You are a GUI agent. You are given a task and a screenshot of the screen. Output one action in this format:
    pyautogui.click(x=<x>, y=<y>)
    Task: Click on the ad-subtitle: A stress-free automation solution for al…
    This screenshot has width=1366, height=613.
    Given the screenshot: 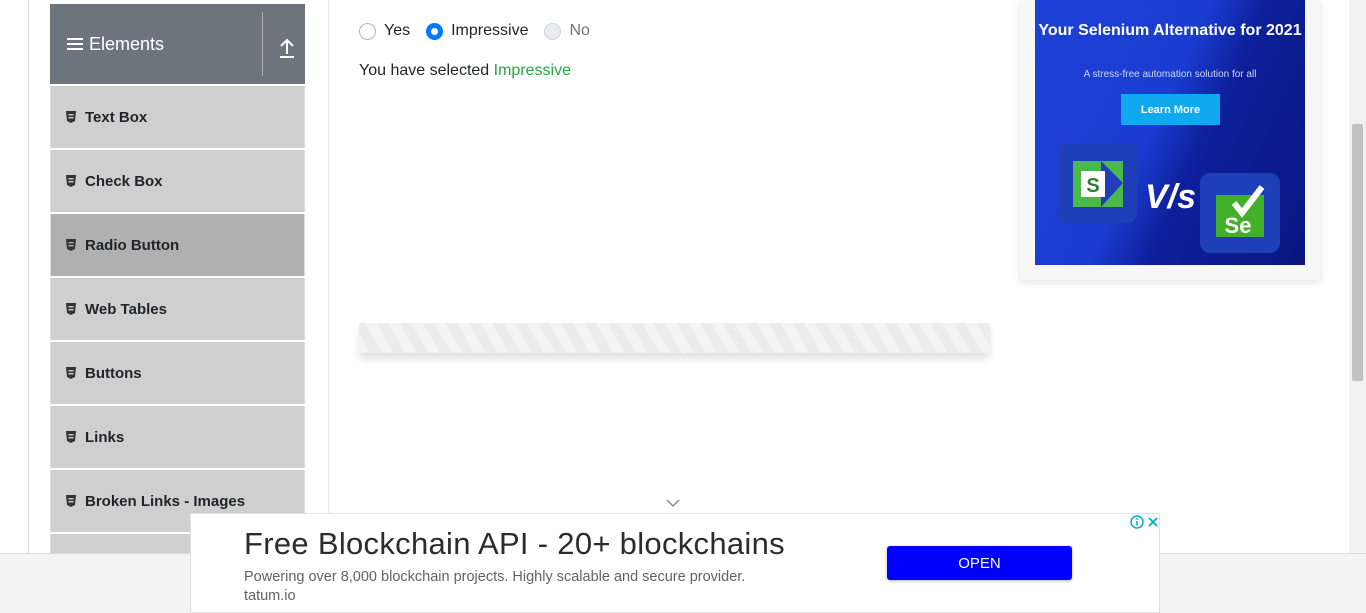 What is the action you would take?
    pyautogui.click(x=1170, y=74)
    